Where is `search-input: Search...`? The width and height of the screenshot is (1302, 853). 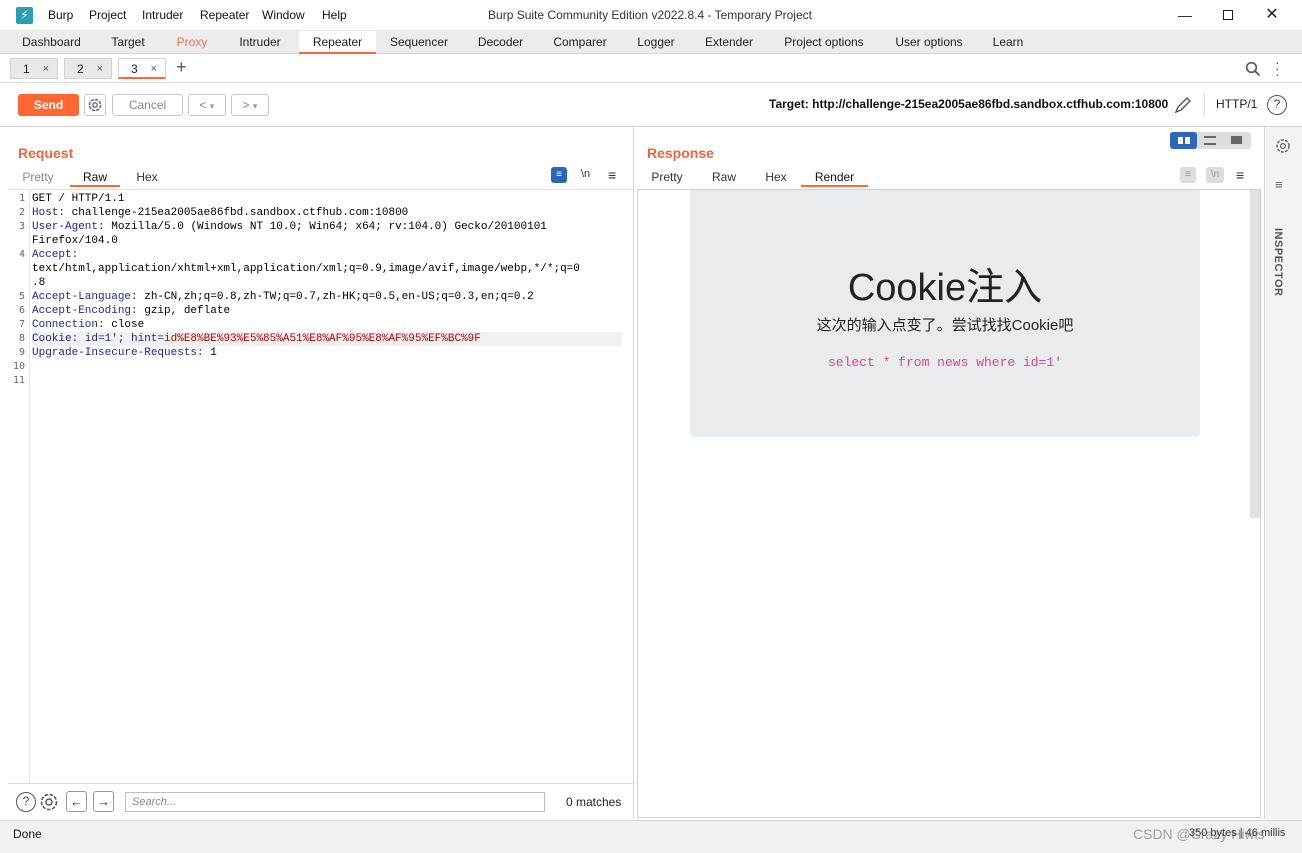
search-input: Search... is located at coordinates (335, 802).